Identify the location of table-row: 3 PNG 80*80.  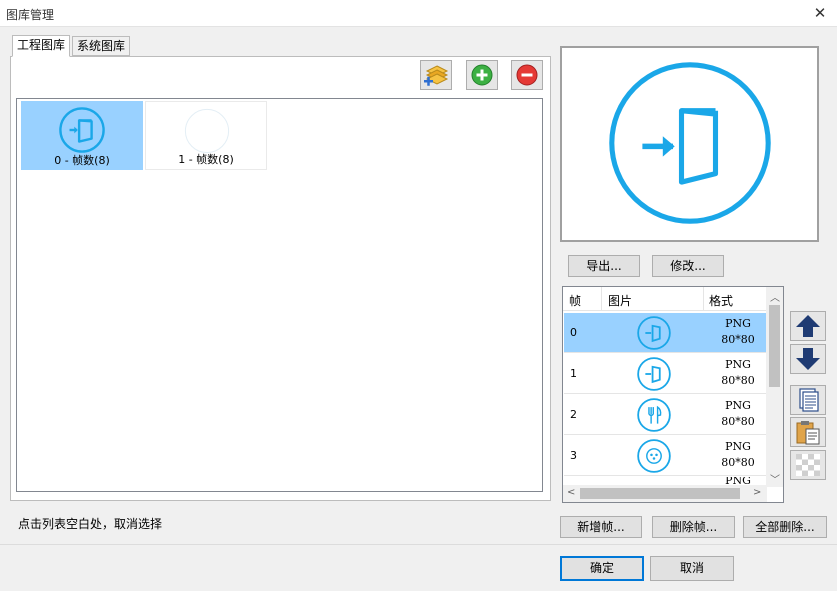
(665, 456).